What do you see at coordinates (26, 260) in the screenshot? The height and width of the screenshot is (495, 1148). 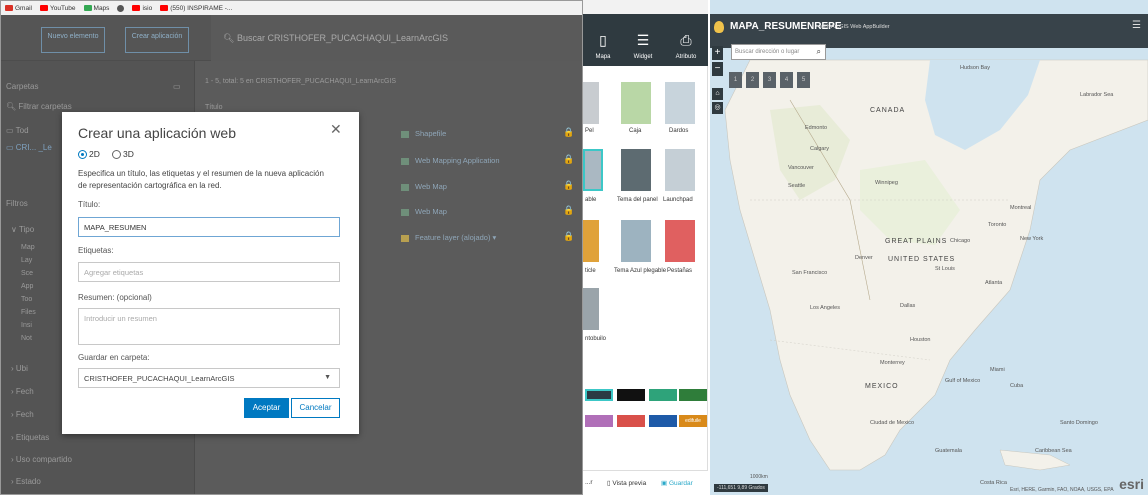 I see `type-item: Lay` at bounding box center [26, 260].